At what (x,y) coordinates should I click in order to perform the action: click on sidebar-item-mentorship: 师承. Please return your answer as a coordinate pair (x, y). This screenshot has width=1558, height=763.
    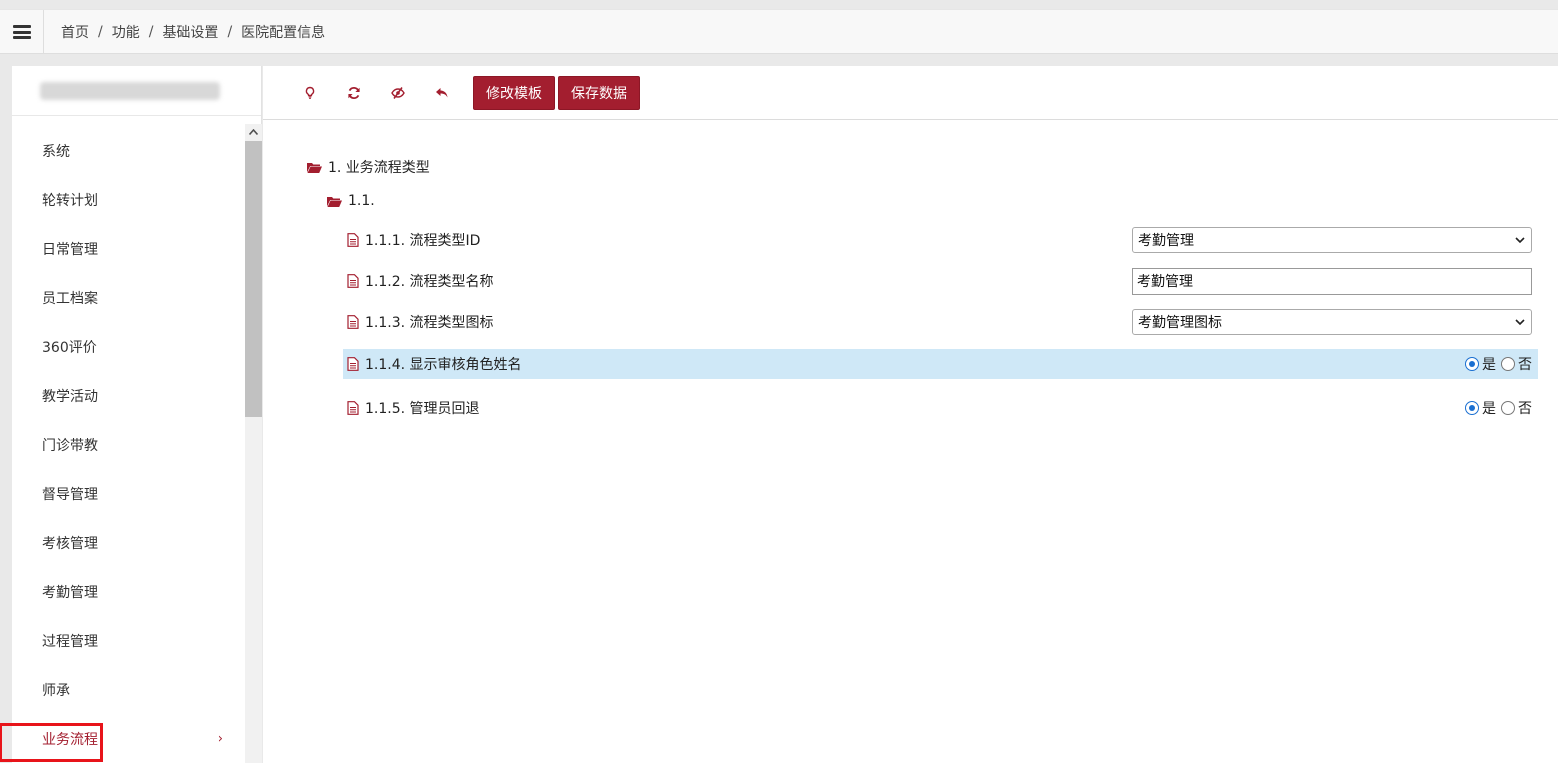
    Looking at the image, I should click on (128, 689).